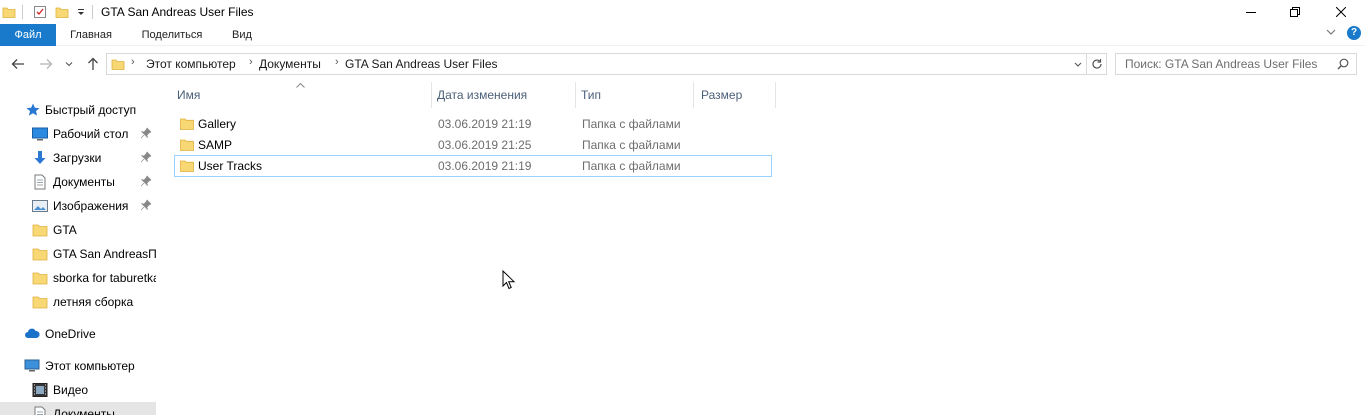 The width and height of the screenshot is (1365, 415). I want to click on nav-item-gta-san-andreas: GTA San AndreasПр, so click(78, 254).